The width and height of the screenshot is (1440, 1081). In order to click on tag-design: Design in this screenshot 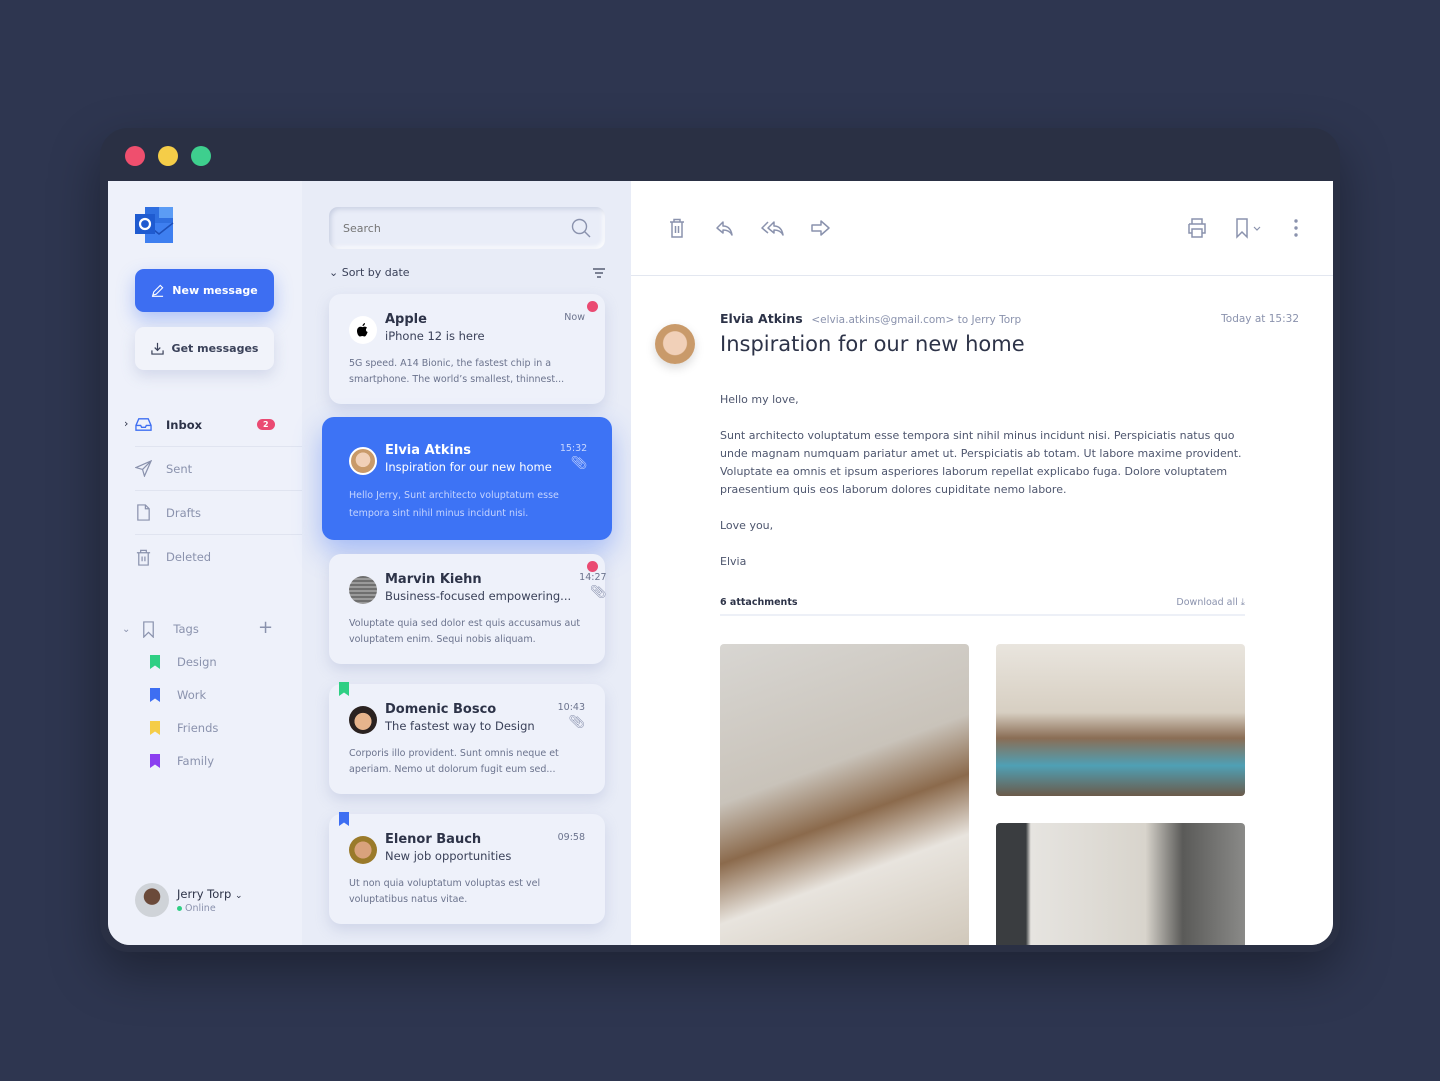, I will do `click(183, 662)`.